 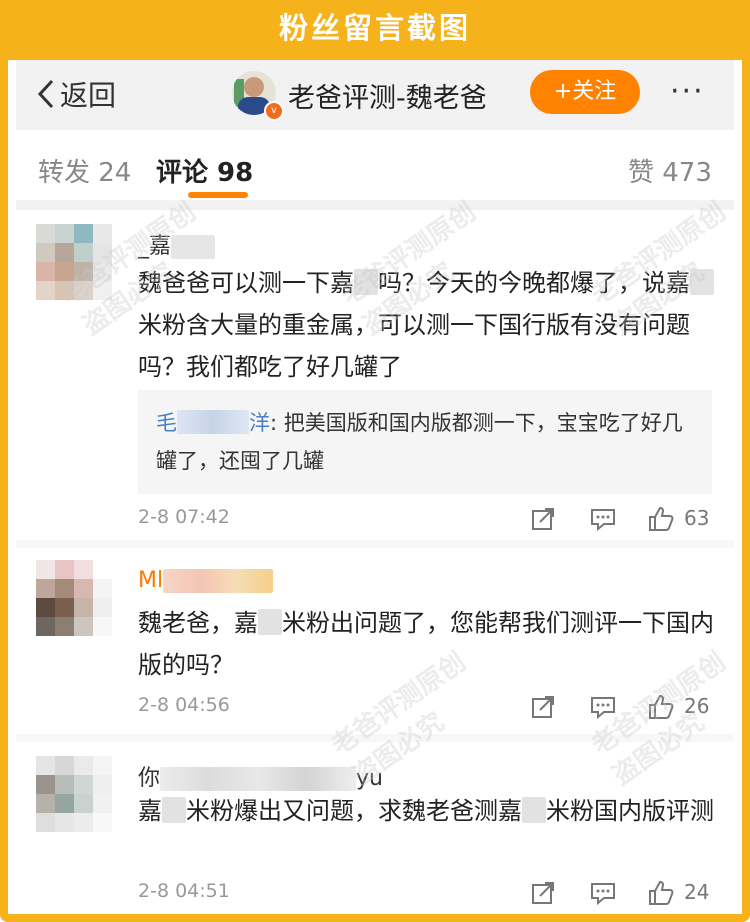 I want to click on comment-time: 2-8 04:56, so click(x=184, y=705).